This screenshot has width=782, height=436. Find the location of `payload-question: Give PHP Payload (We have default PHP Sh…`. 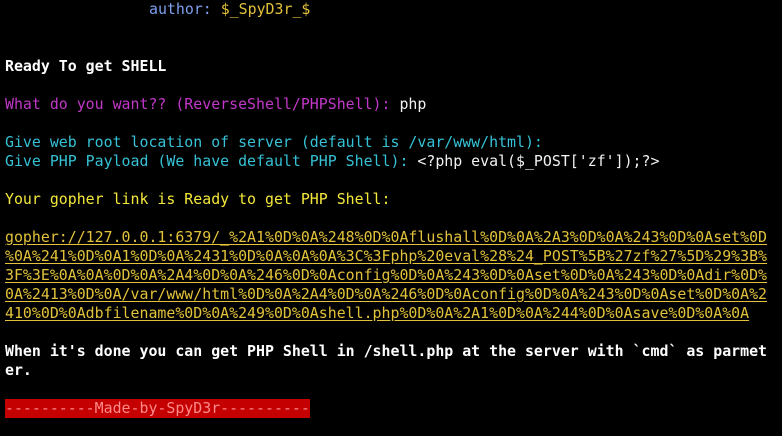

payload-question: Give PHP Payload (We have default PHP Sh… is located at coordinates (211, 161).